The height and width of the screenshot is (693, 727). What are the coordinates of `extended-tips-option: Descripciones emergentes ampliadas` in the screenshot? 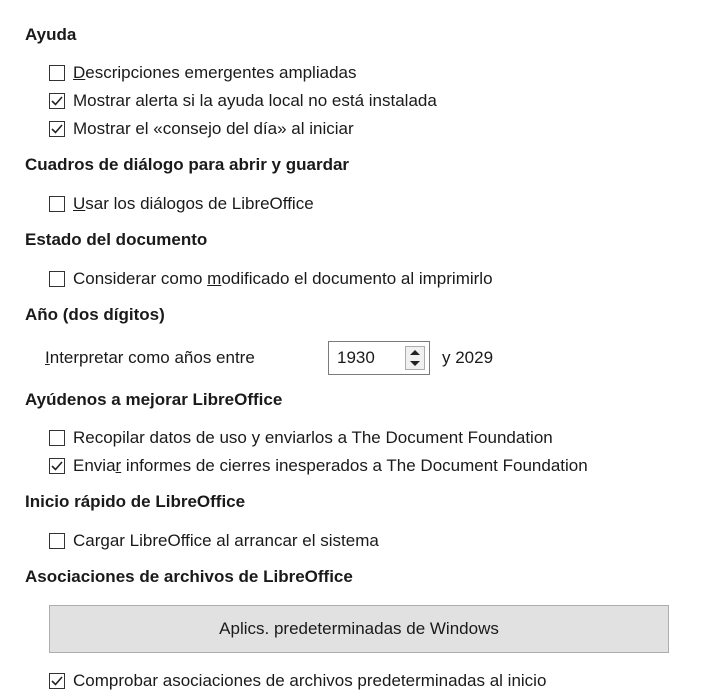 It's located at (202, 73).